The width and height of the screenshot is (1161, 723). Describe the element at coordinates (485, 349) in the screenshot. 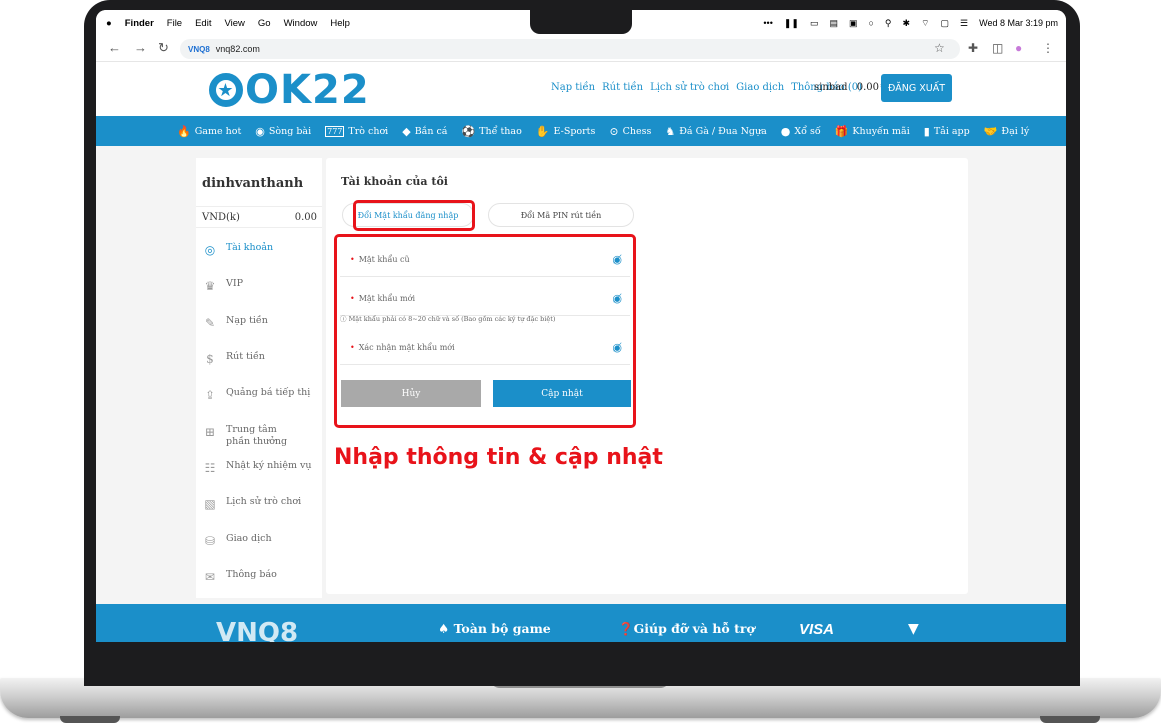

I see `confirm-password-field: • Xác nhận mật khẩu mới ◉̸` at that location.